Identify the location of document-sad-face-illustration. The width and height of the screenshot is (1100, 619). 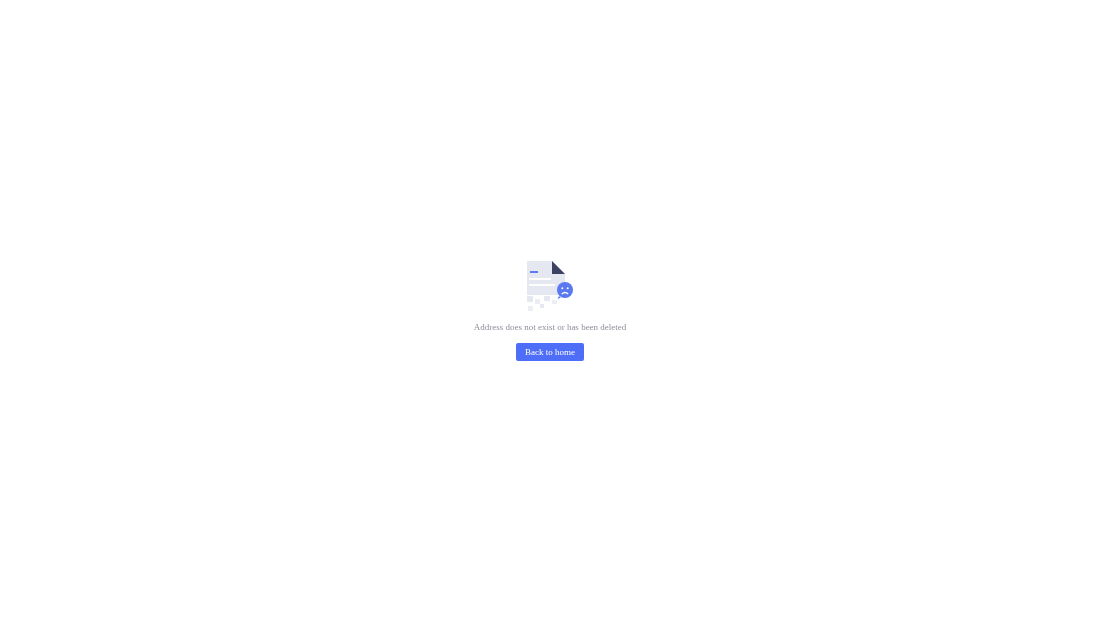
(550, 286).